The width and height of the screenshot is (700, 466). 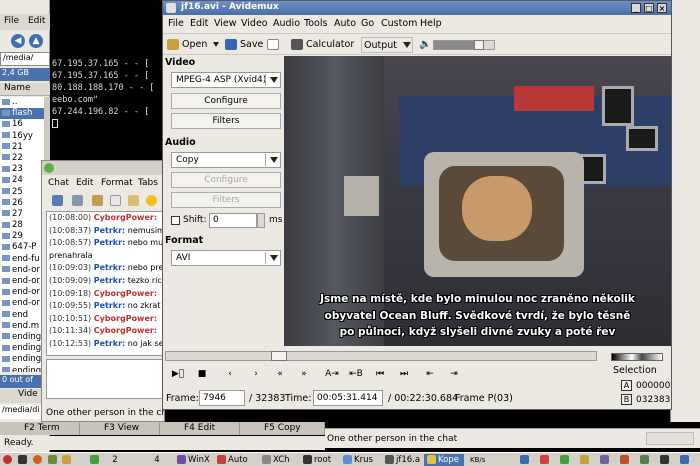 I want to click on video-filters-button: Filters, so click(x=226, y=121).